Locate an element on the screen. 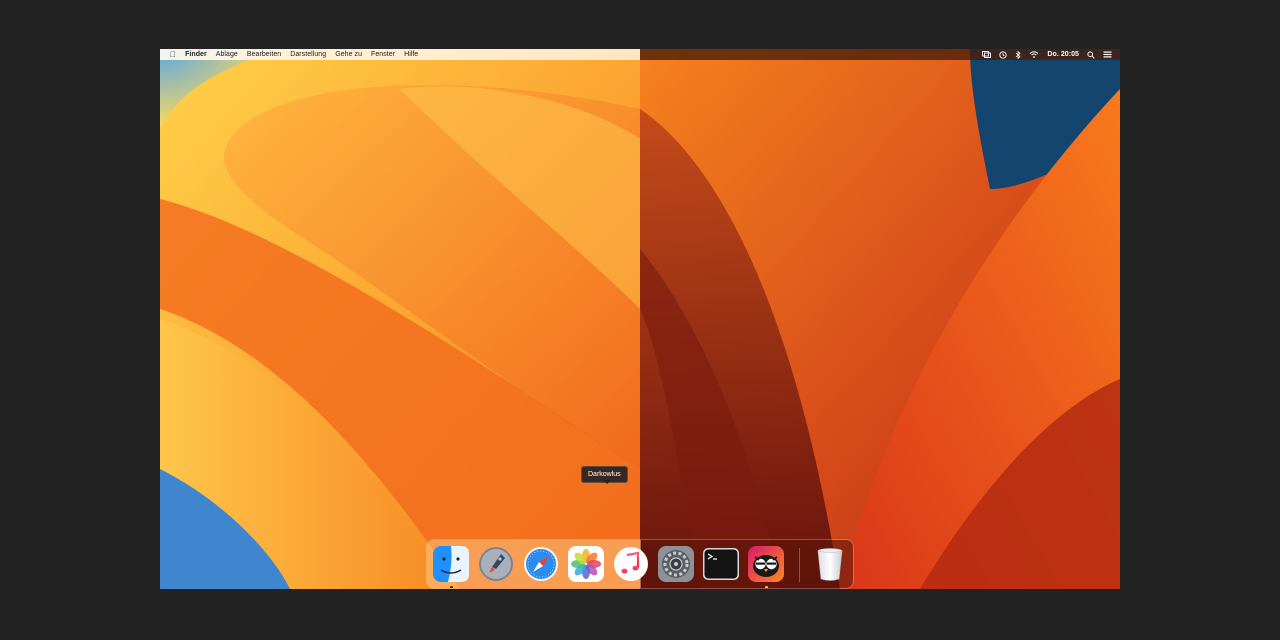  bluetooth-icon is located at coordinates (1018, 54).